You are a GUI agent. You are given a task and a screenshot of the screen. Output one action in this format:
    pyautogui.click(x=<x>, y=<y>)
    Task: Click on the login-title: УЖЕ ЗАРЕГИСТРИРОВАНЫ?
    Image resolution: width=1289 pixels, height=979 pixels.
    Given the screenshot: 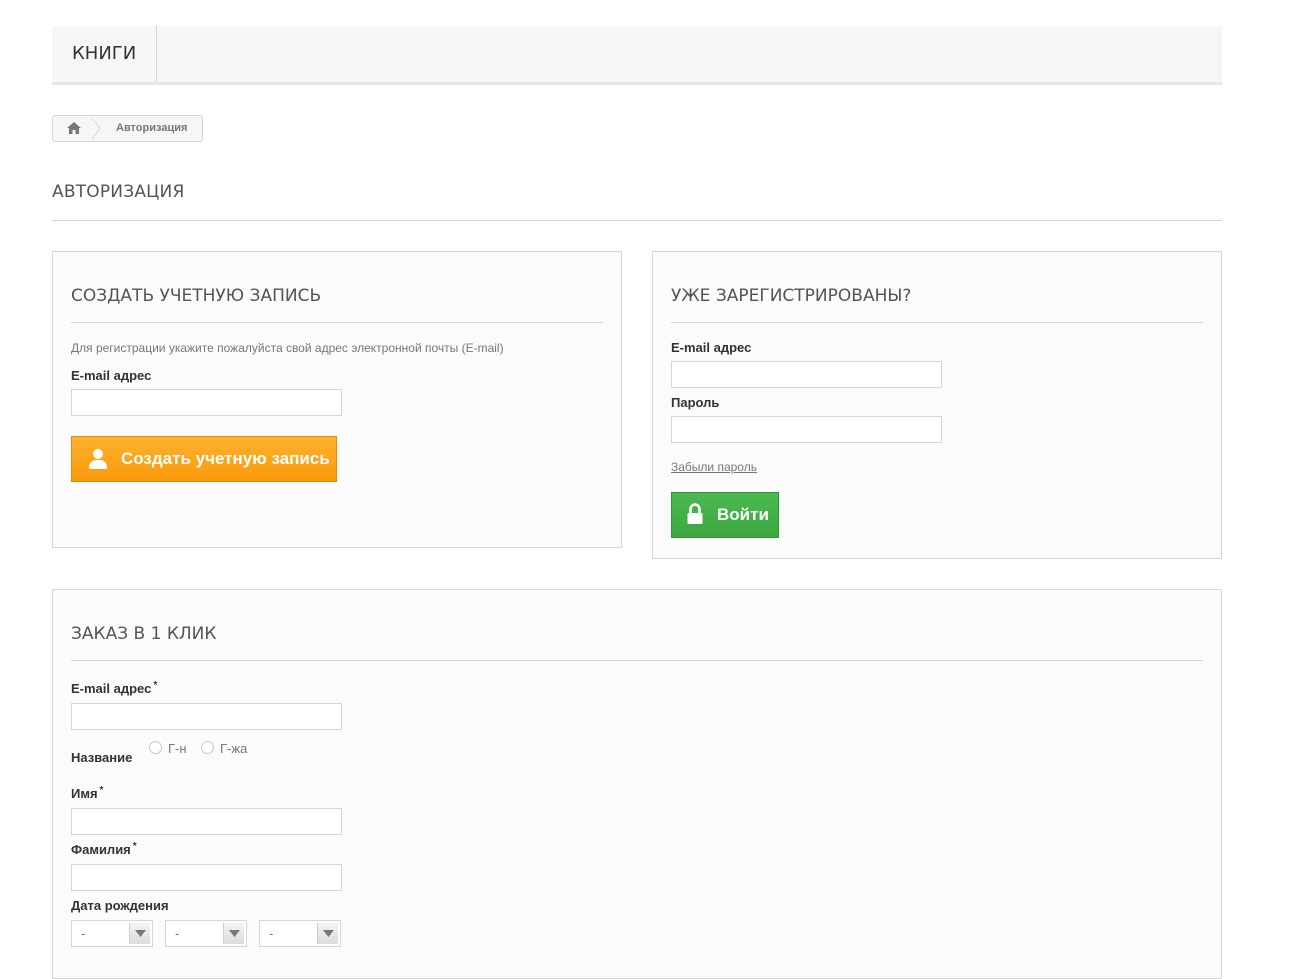 What is the action you would take?
    pyautogui.click(x=937, y=304)
    